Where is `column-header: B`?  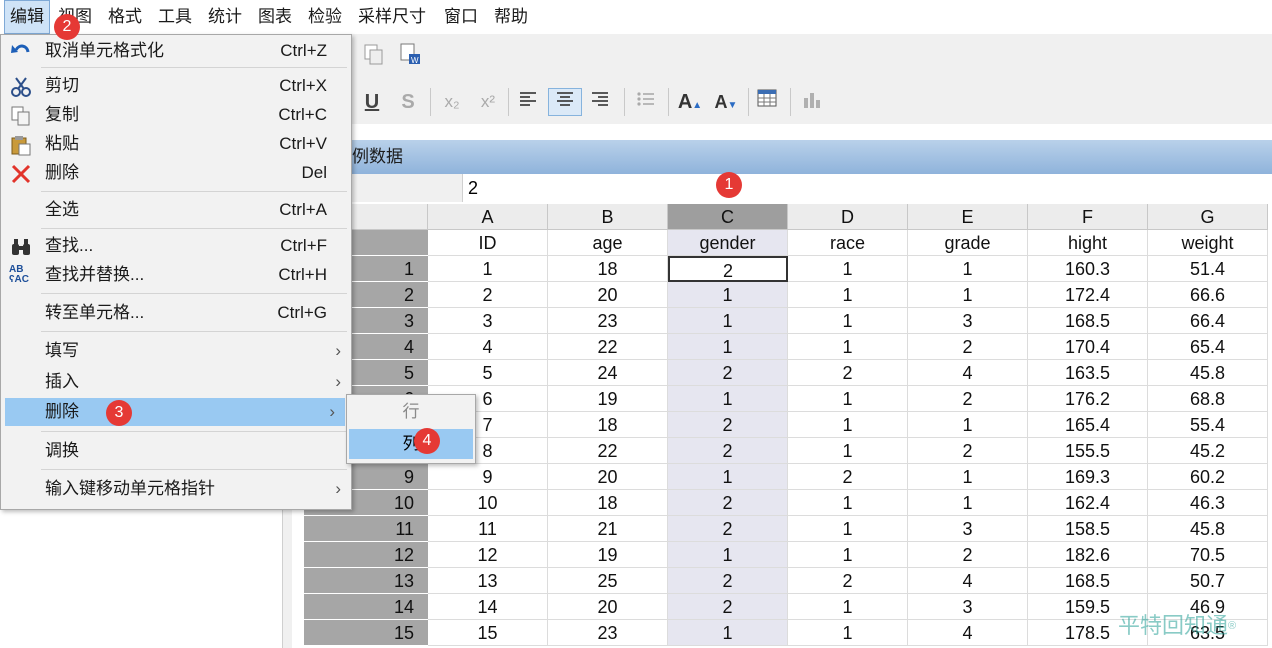
column-header: B is located at coordinates (608, 217).